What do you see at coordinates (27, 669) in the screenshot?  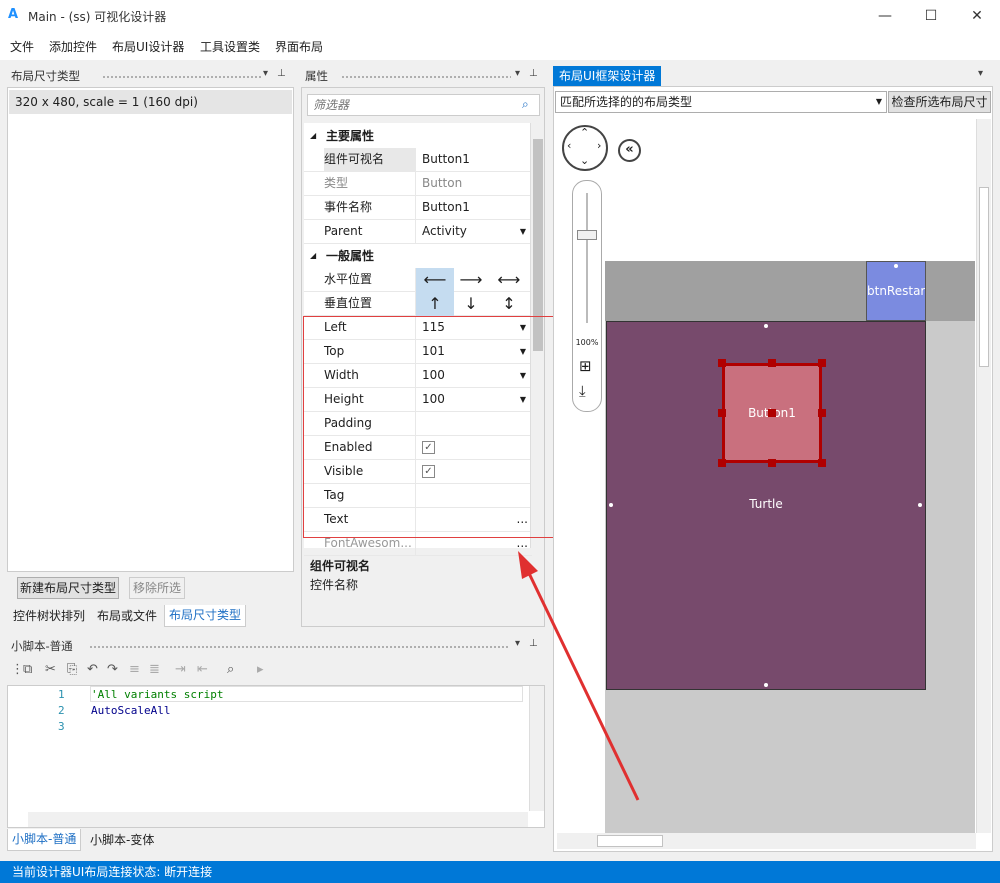 I see `copy-icon: ⧉` at bounding box center [27, 669].